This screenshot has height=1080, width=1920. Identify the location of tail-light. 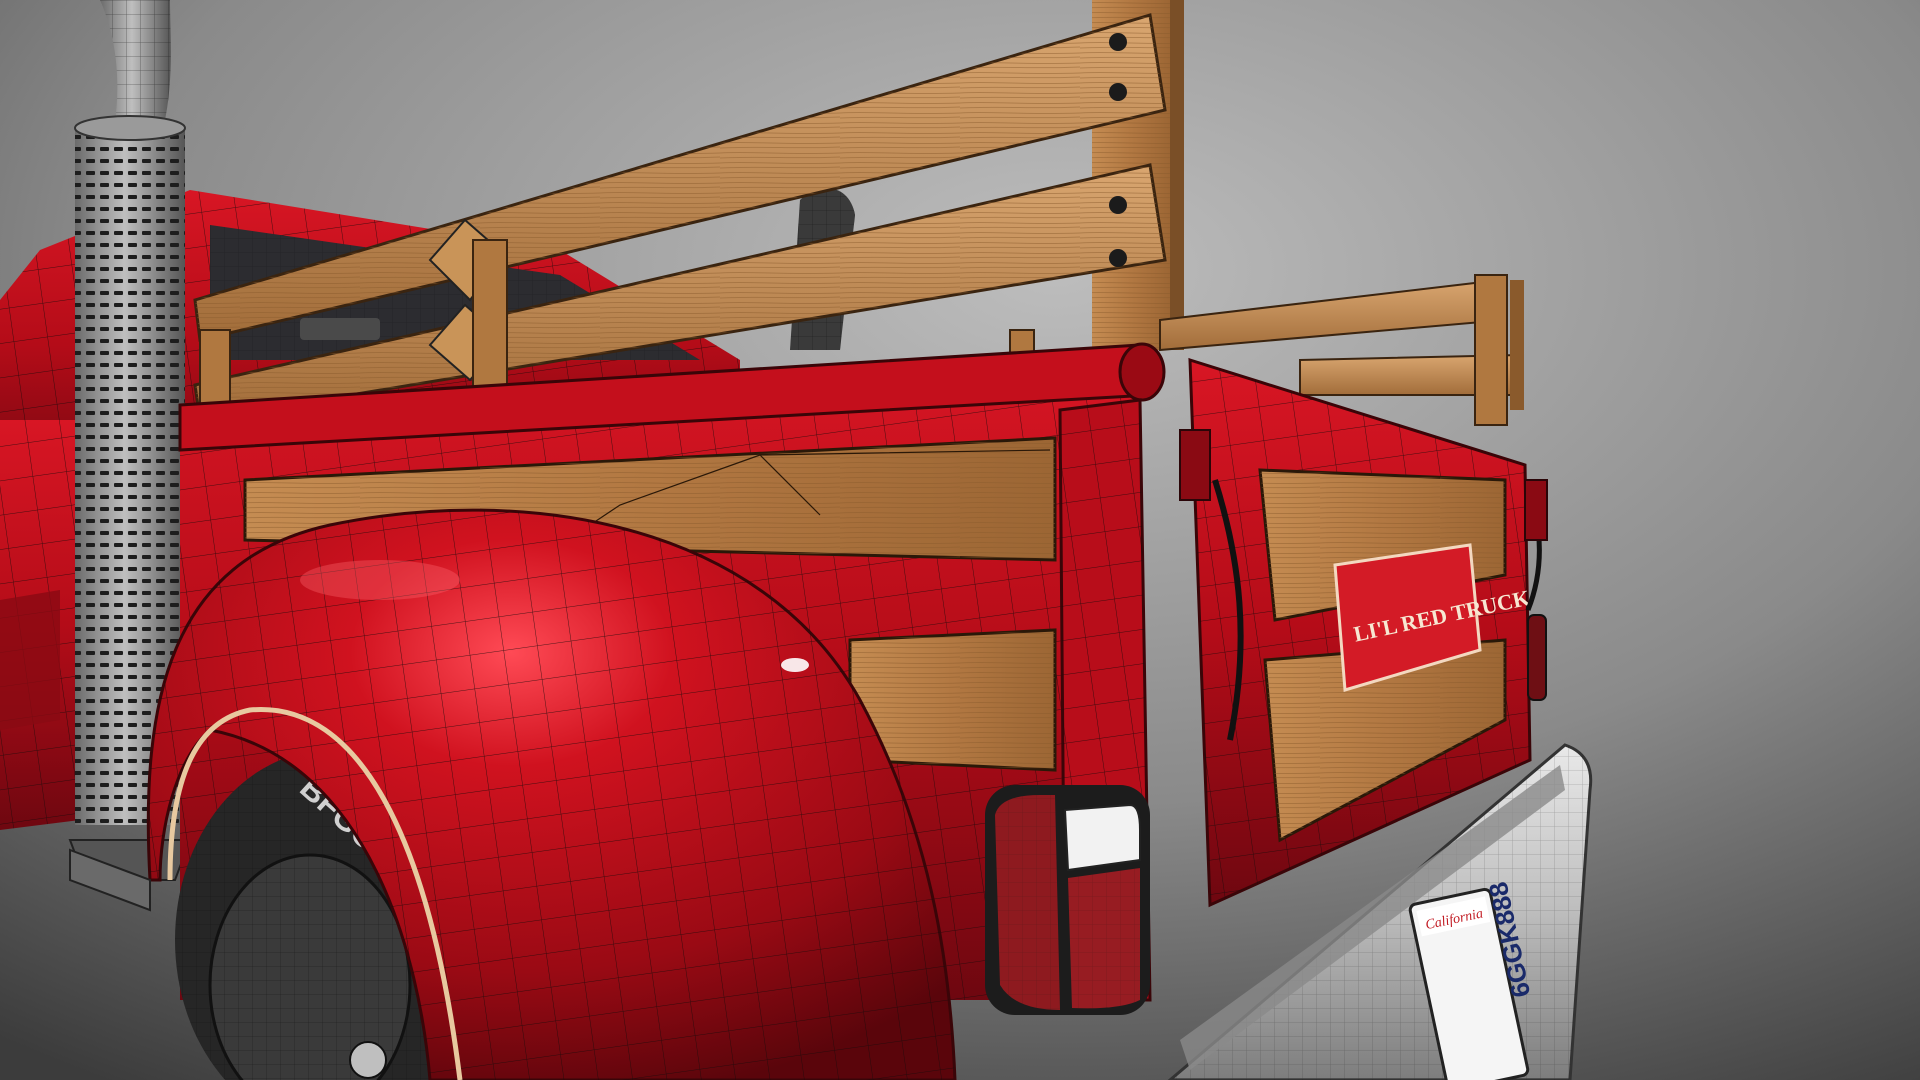
(1067, 900).